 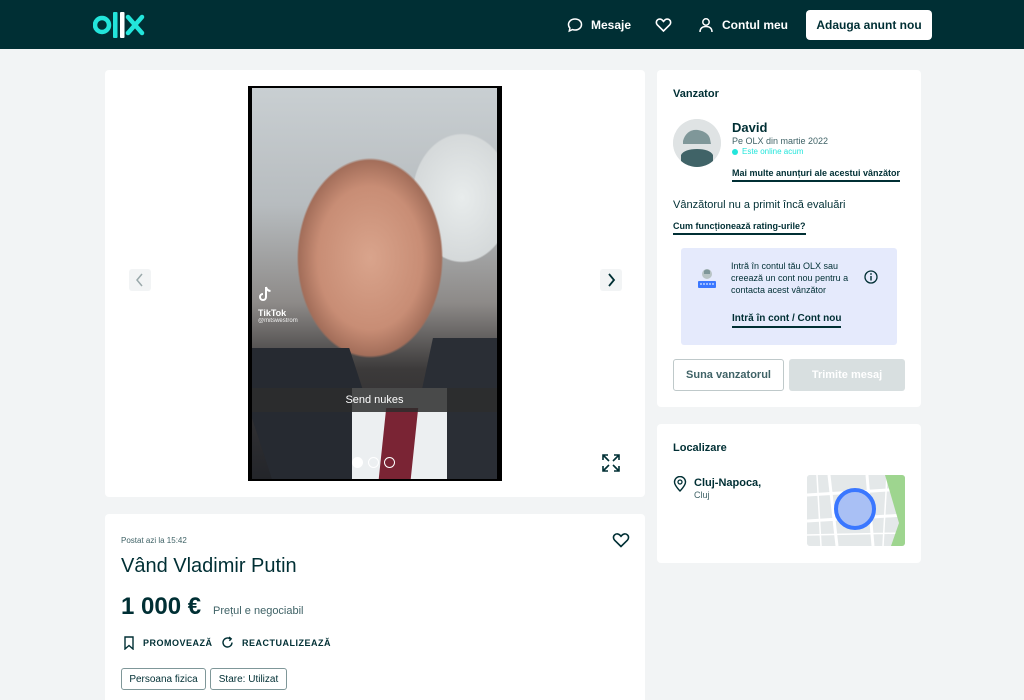 What do you see at coordinates (272, 313) in the screenshot?
I see `tiktok-name: TikTok` at bounding box center [272, 313].